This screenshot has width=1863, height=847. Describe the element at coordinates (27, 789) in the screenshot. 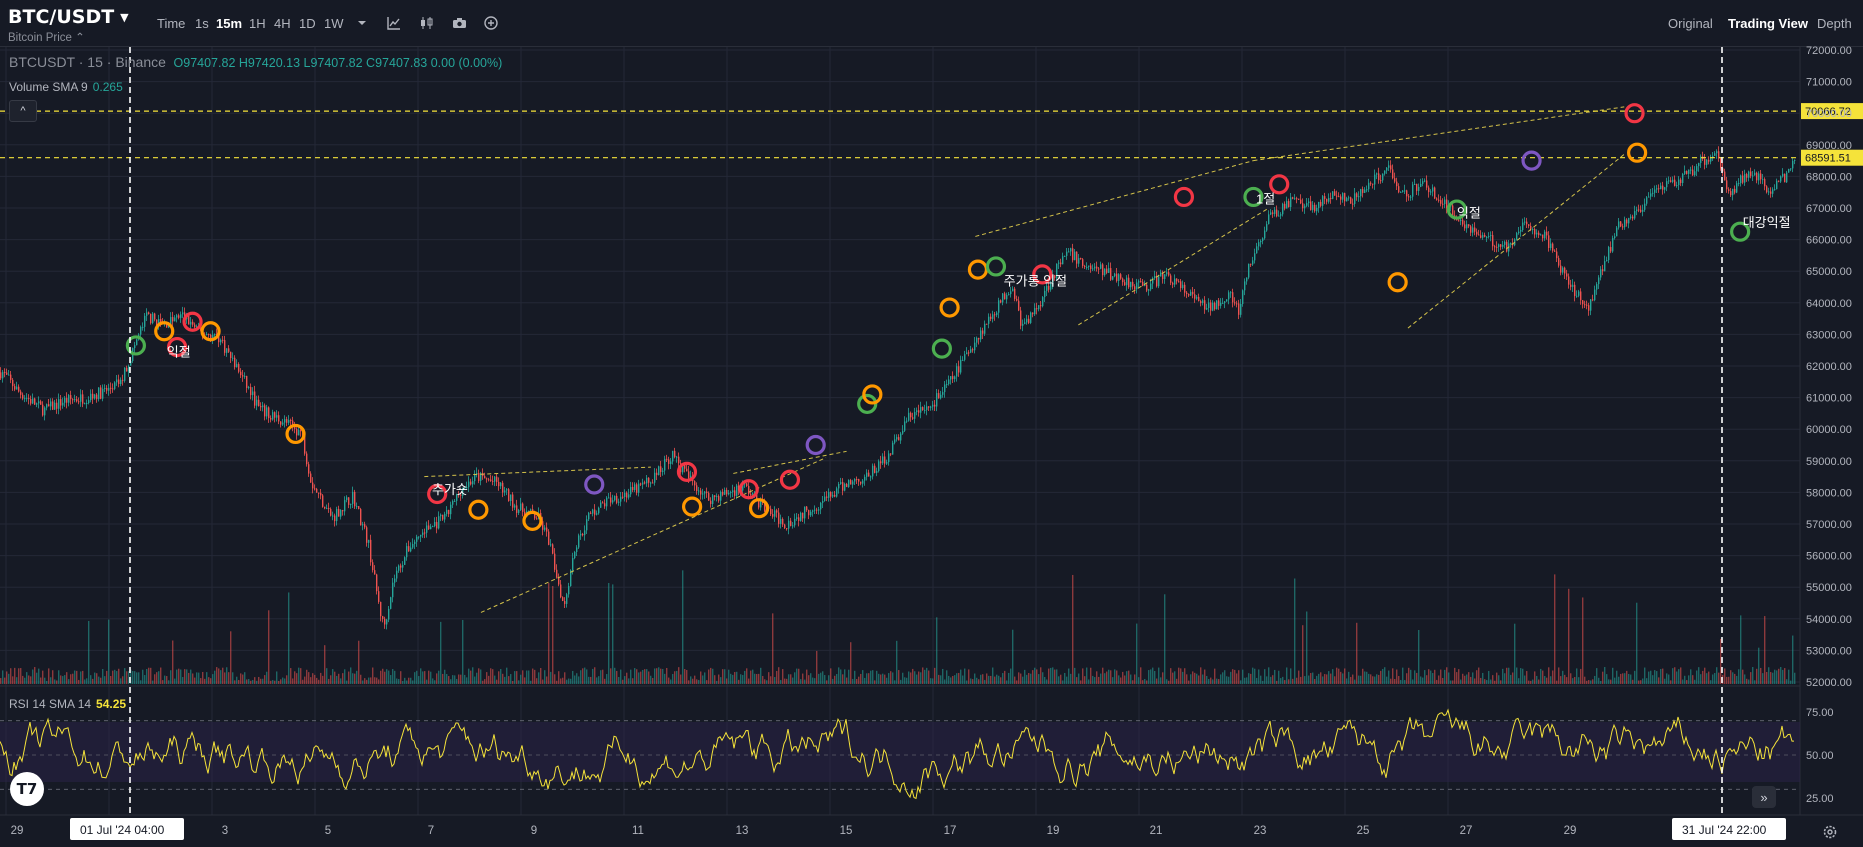

I see `tradingview-logo-icon: T7` at that location.